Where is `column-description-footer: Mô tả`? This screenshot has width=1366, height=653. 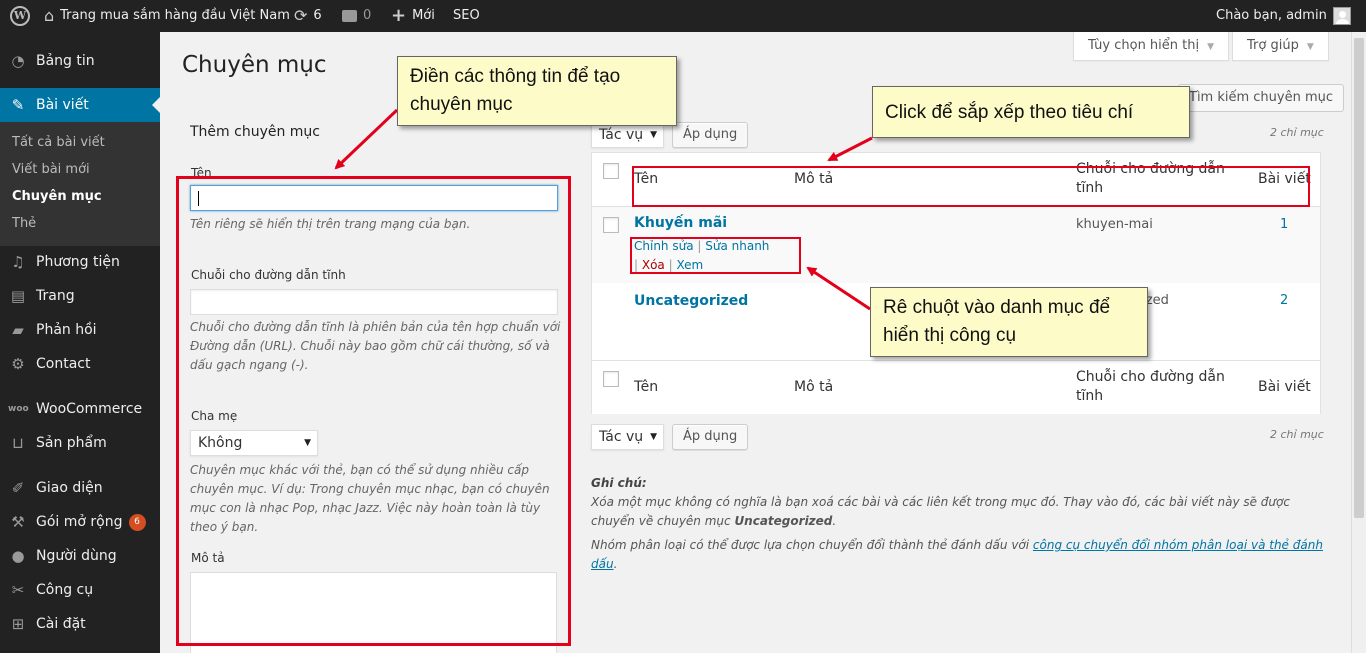
column-description-footer: Mô tả is located at coordinates (813, 387).